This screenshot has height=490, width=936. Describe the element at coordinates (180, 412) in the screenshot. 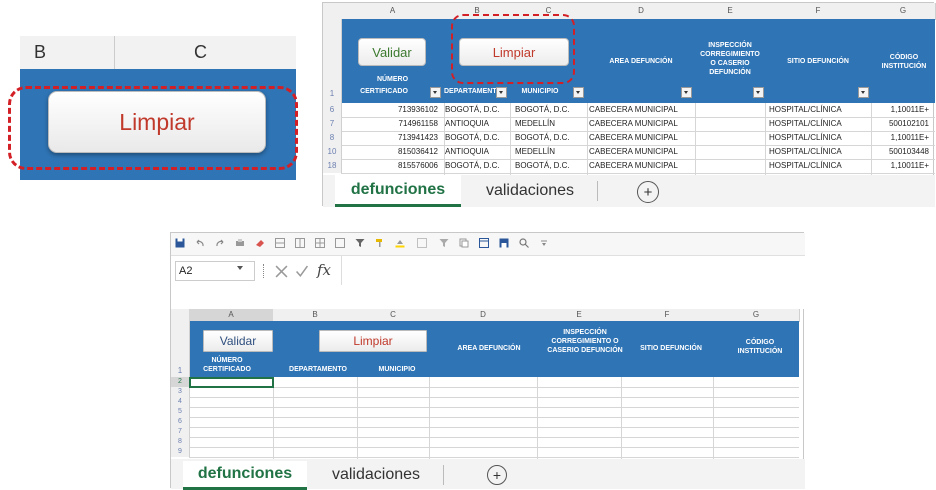

I see `row-number: 5` at that location.